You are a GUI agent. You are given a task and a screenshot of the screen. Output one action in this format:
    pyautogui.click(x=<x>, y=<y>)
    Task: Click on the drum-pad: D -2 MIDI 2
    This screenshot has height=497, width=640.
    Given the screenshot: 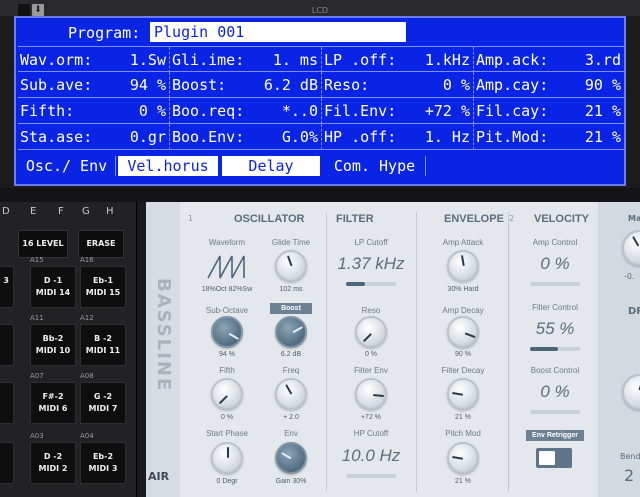 What is the action you would take?
    pyautogui.click(x=53, y=463)
    